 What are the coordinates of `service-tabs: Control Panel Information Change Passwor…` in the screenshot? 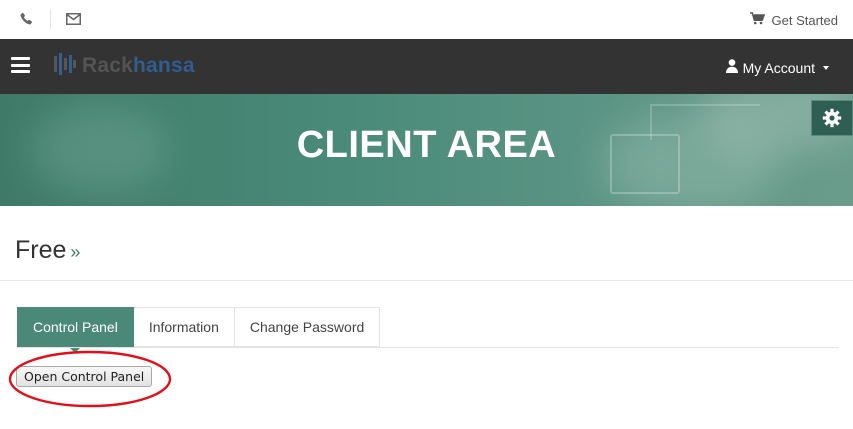 It's located at (199, 330).